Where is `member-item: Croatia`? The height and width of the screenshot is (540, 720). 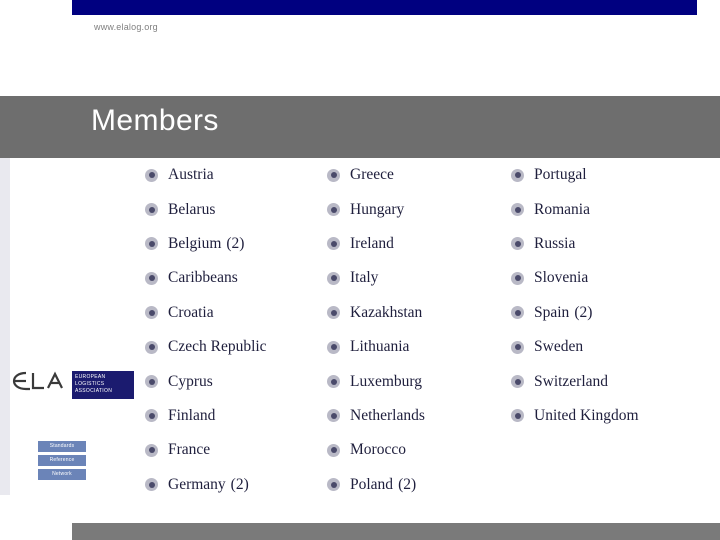 member-item: Croatia is located at coordinates (240, 313).